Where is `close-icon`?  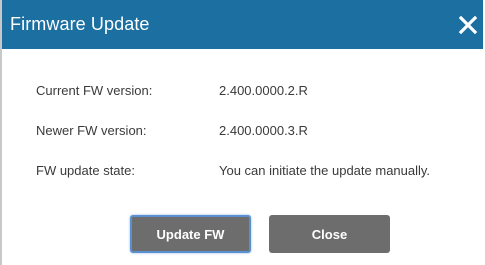
close-icon is located at coordinates (468, 24).